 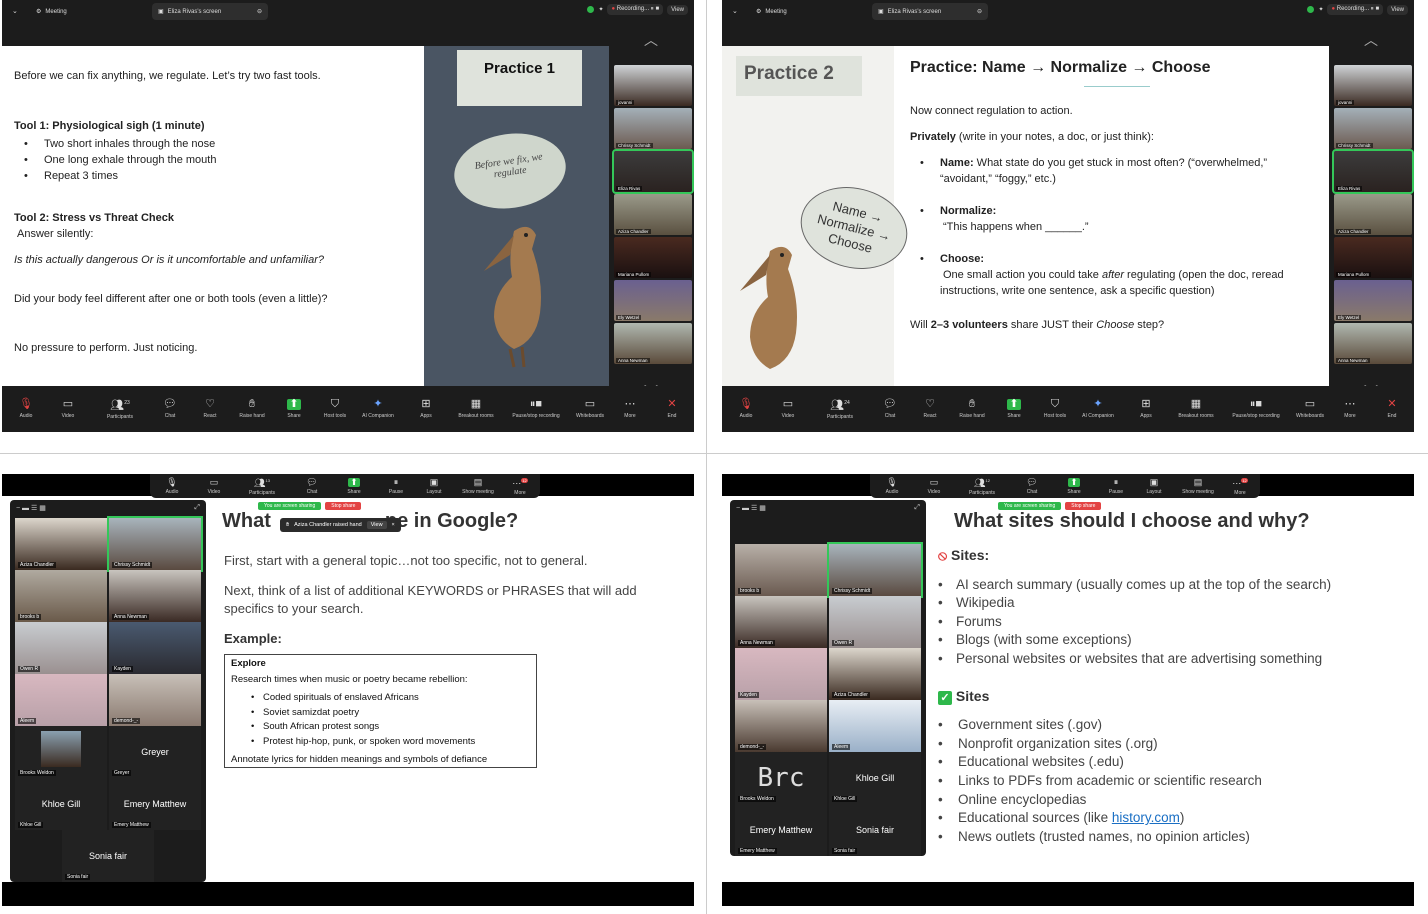 What do you see at coordinates (781, 674) in the screenshot?
I see `participant-tile: Kayden` at bounding box center [781, 674].